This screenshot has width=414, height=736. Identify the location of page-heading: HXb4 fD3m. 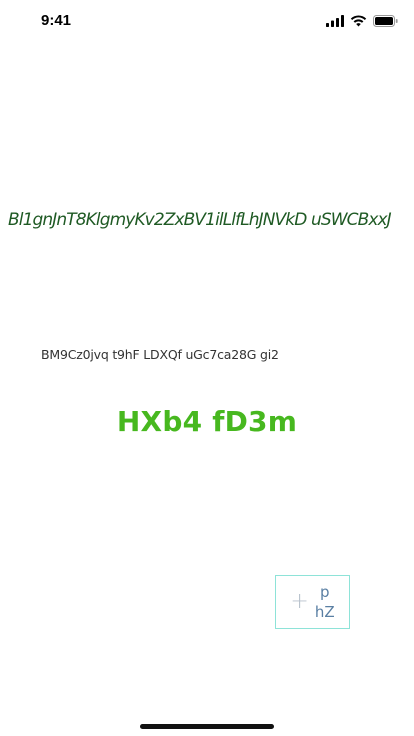
(207, 421).